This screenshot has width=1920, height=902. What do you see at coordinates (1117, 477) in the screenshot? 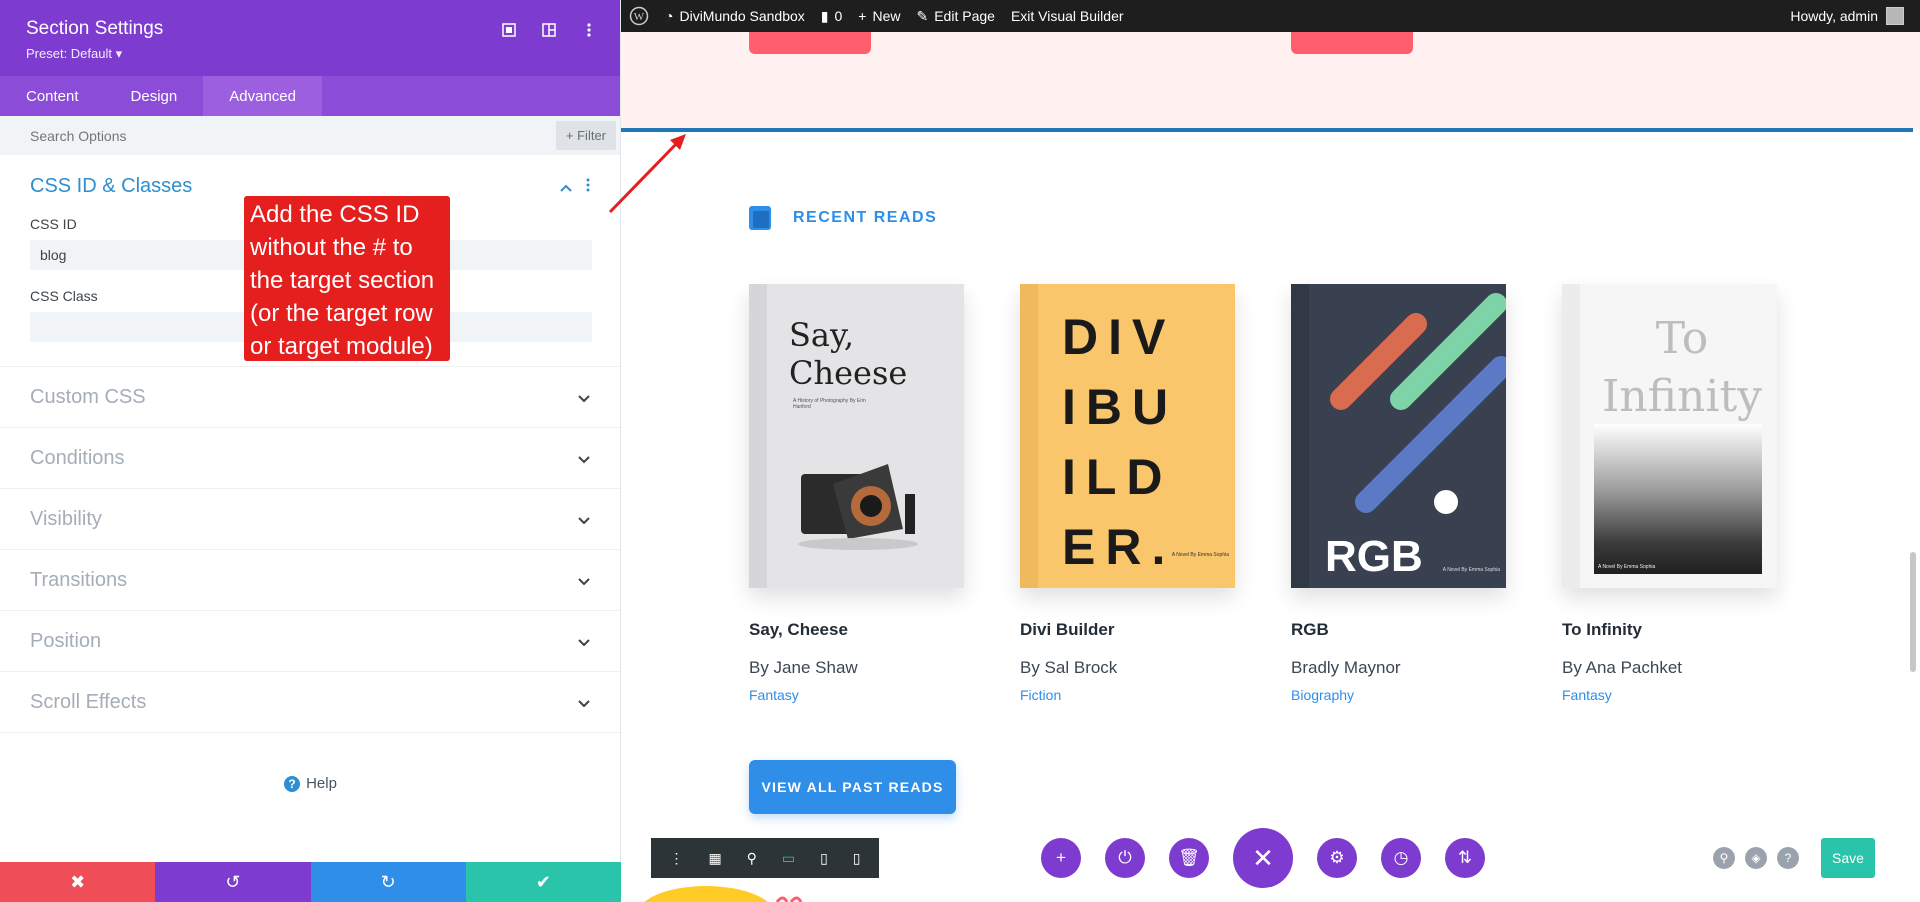
I see `cover-line: ILD` at bounding box center [1117, 477].